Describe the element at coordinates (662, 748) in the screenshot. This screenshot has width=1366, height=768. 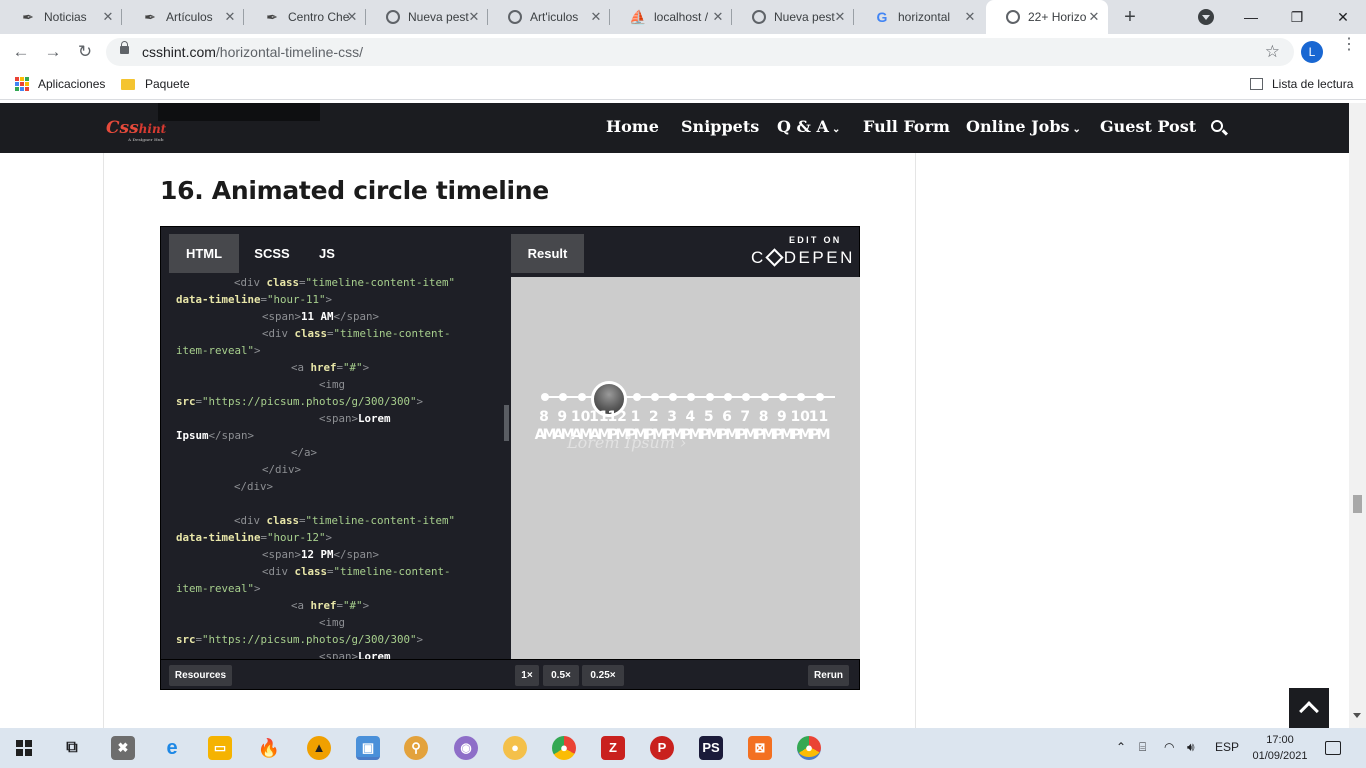
I see `app-p-icon: P` at that location.